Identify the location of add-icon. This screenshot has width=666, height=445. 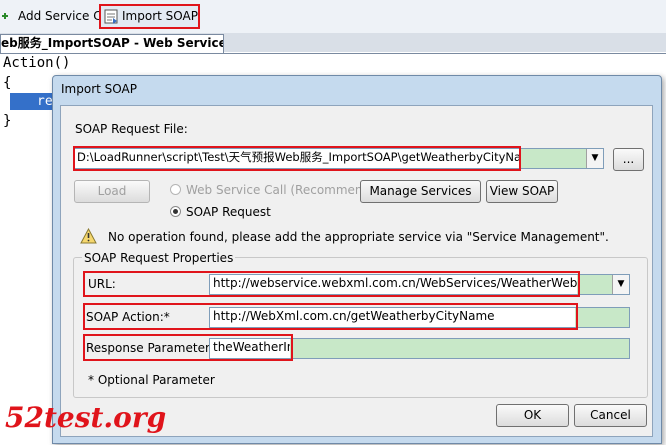
(7, 16).